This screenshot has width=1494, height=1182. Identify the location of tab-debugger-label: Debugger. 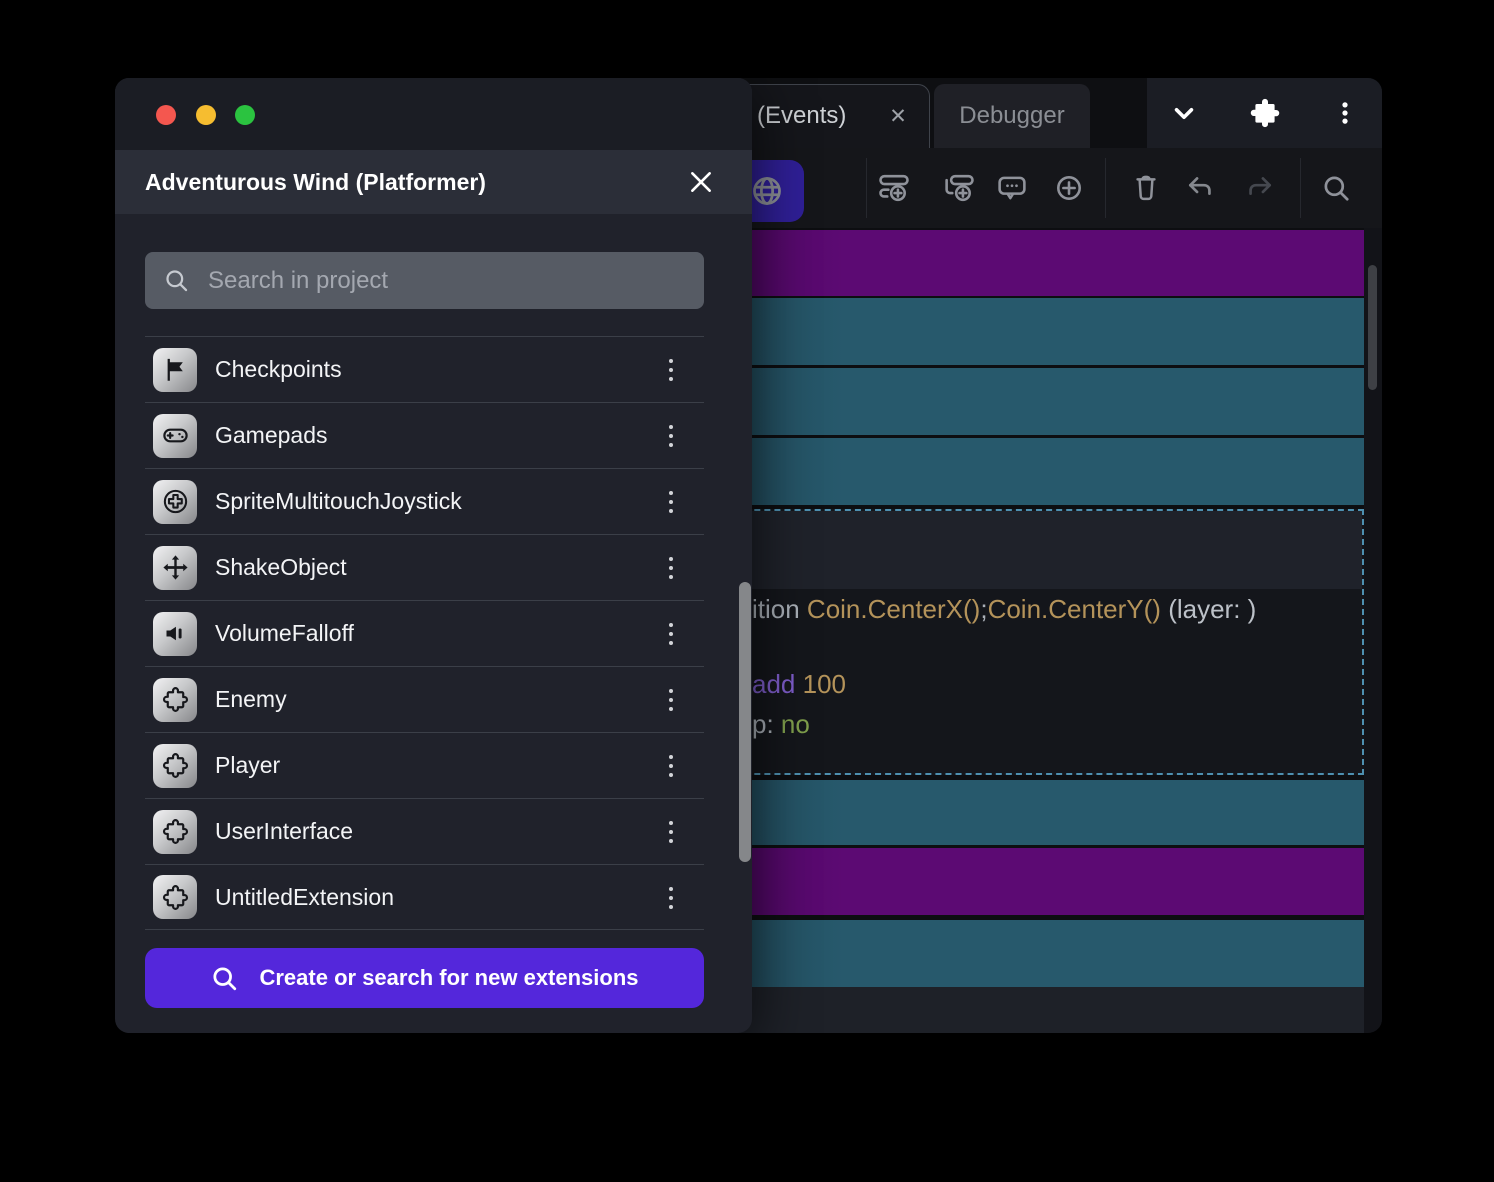
(1012, 115).